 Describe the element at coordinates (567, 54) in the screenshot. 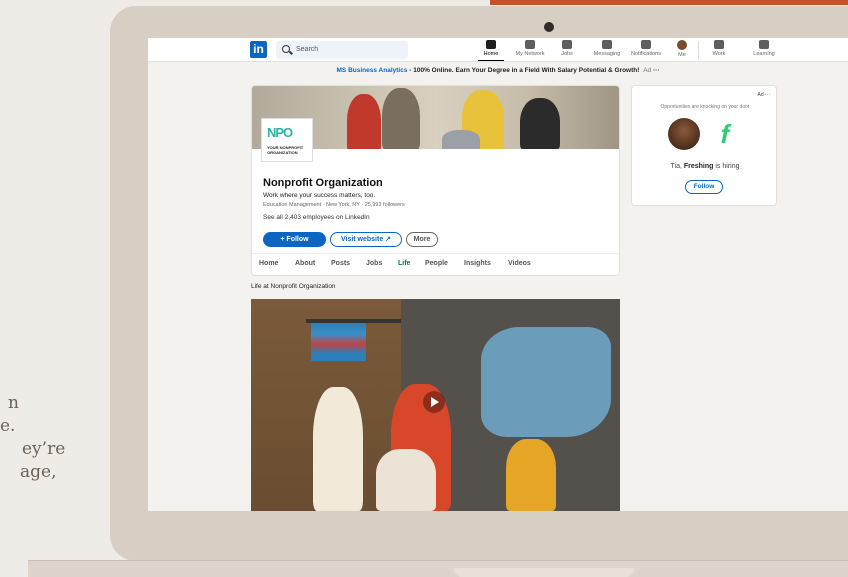

I see `nav-jobs-label: Jobs` at that location.